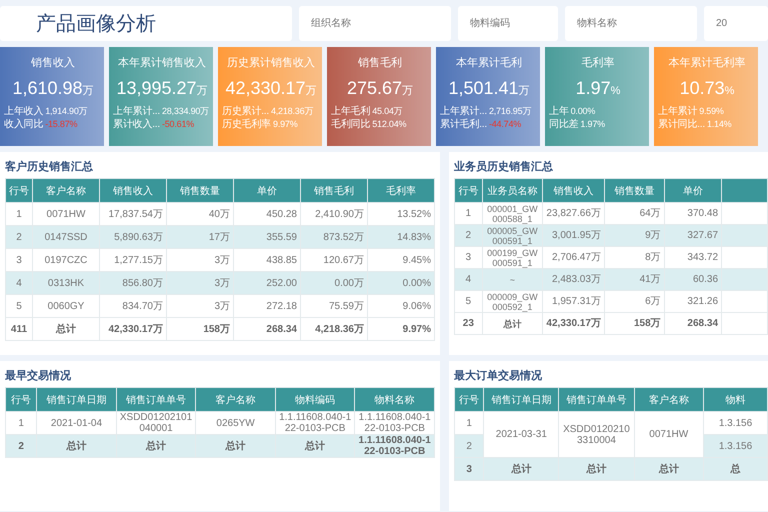  What do you see at coordinates (736, 23) in the screenshot?
I see `filter-field: 20` at bounding box center [736, 23].